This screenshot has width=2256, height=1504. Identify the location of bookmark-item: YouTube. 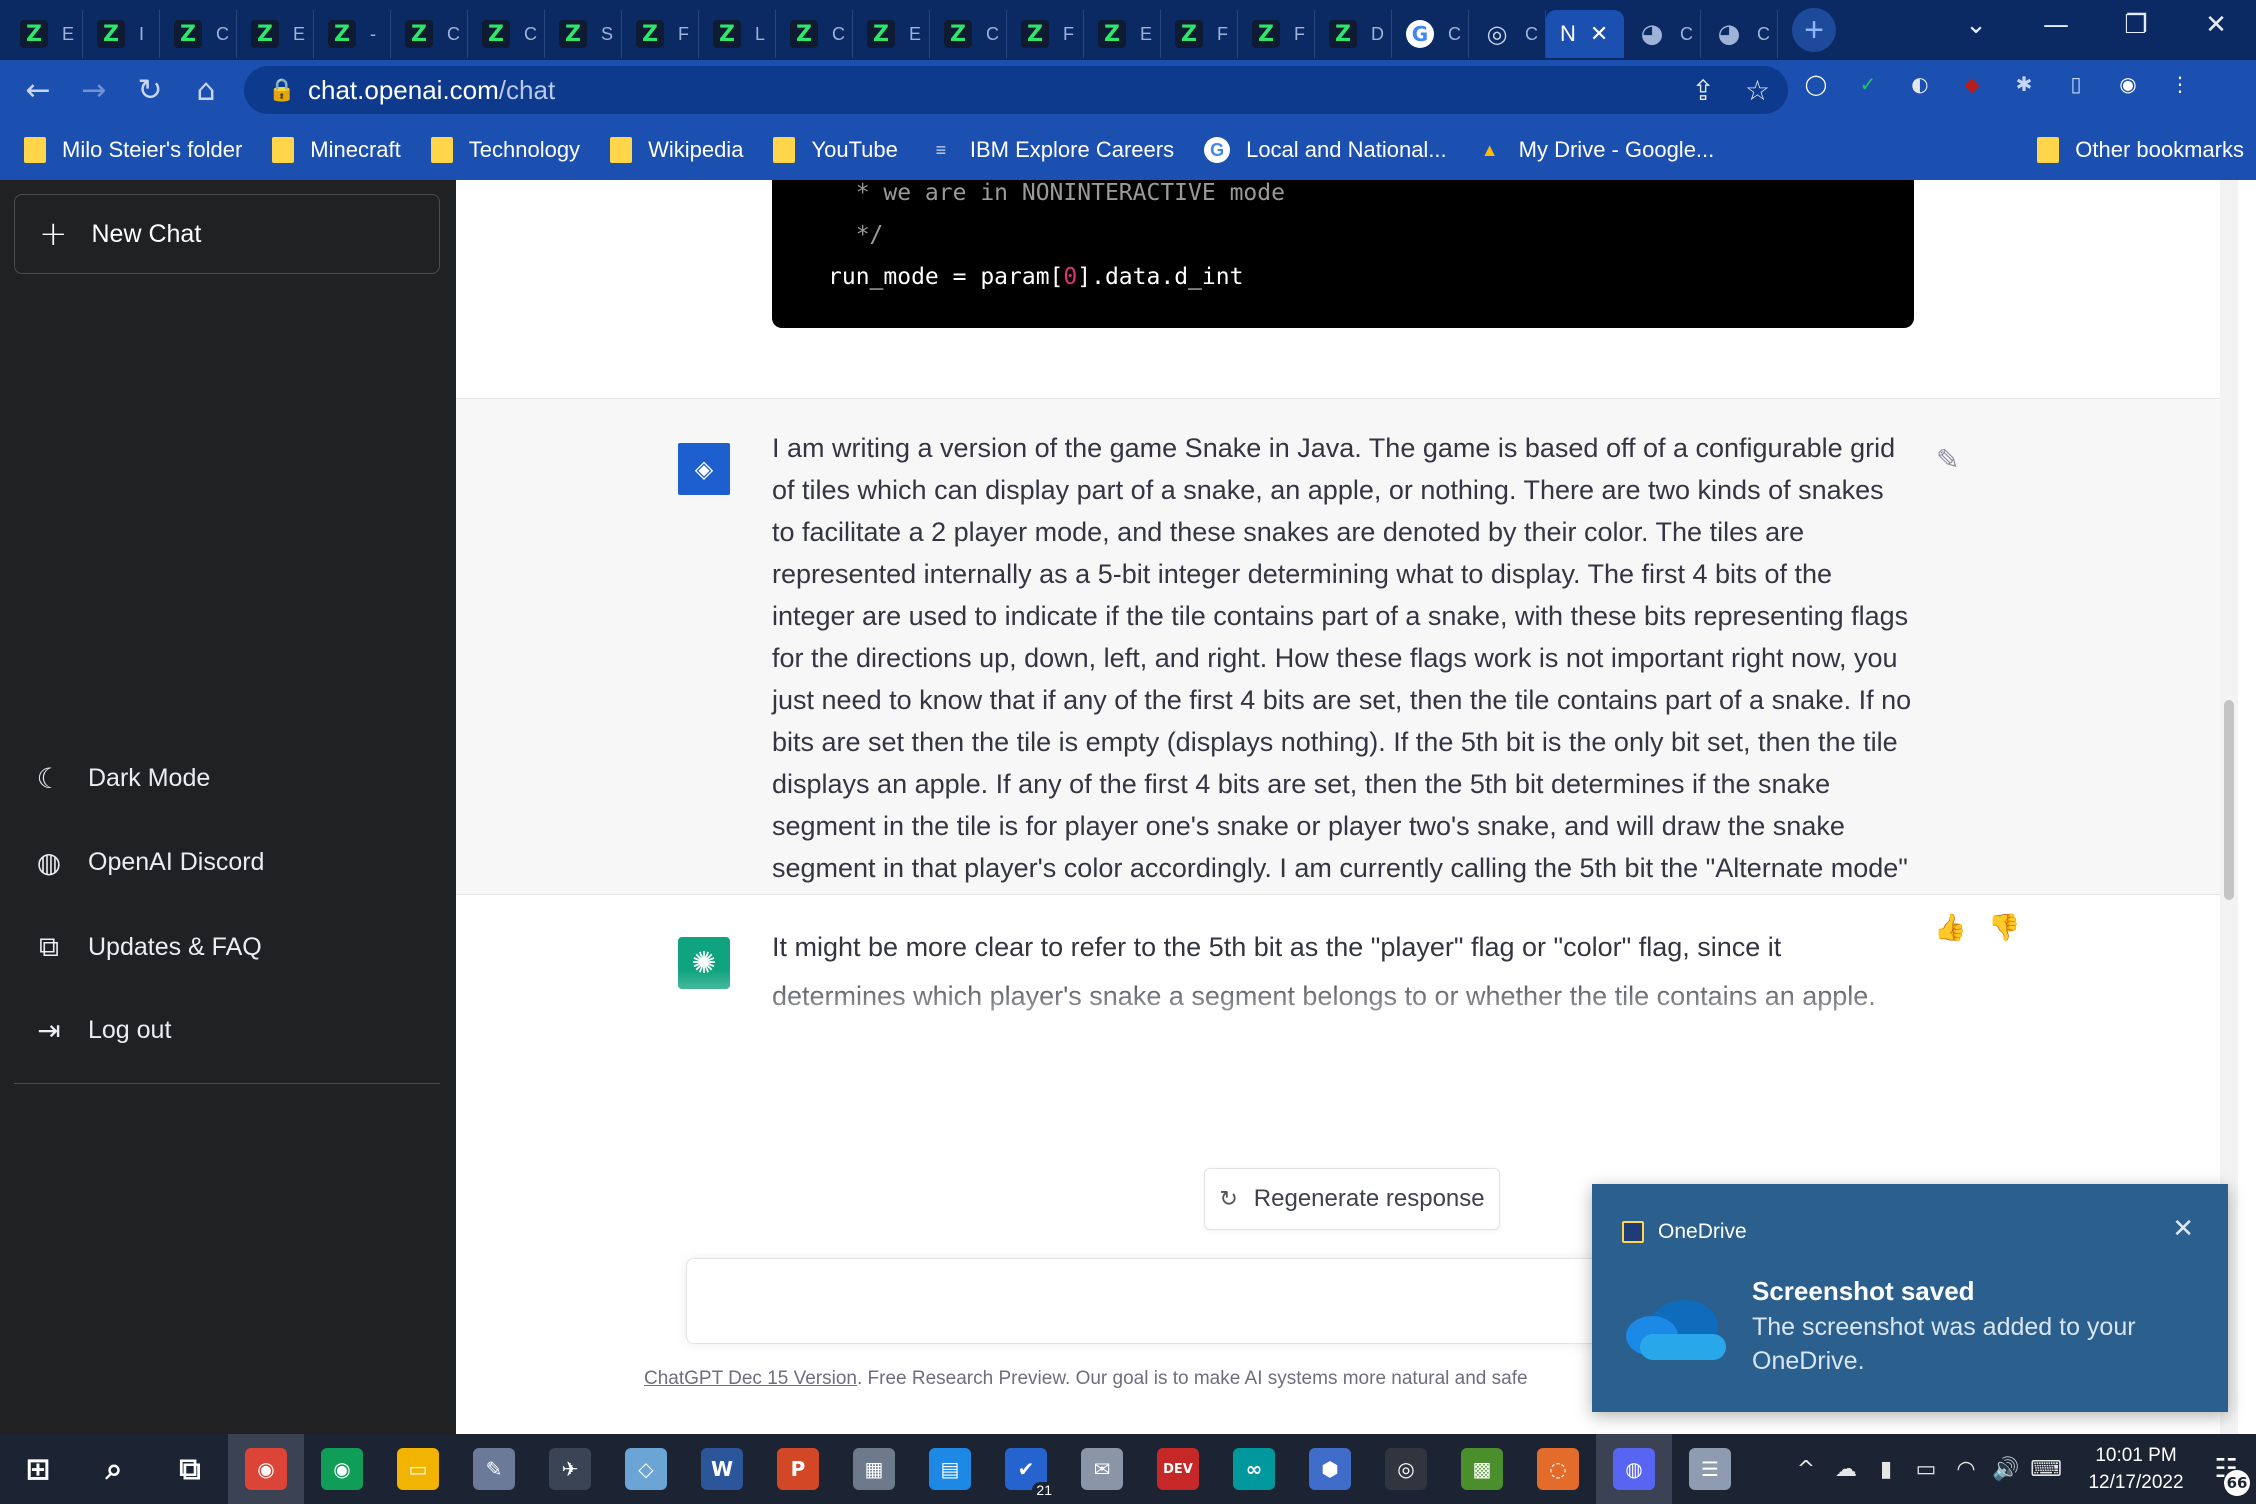
(835, 150).